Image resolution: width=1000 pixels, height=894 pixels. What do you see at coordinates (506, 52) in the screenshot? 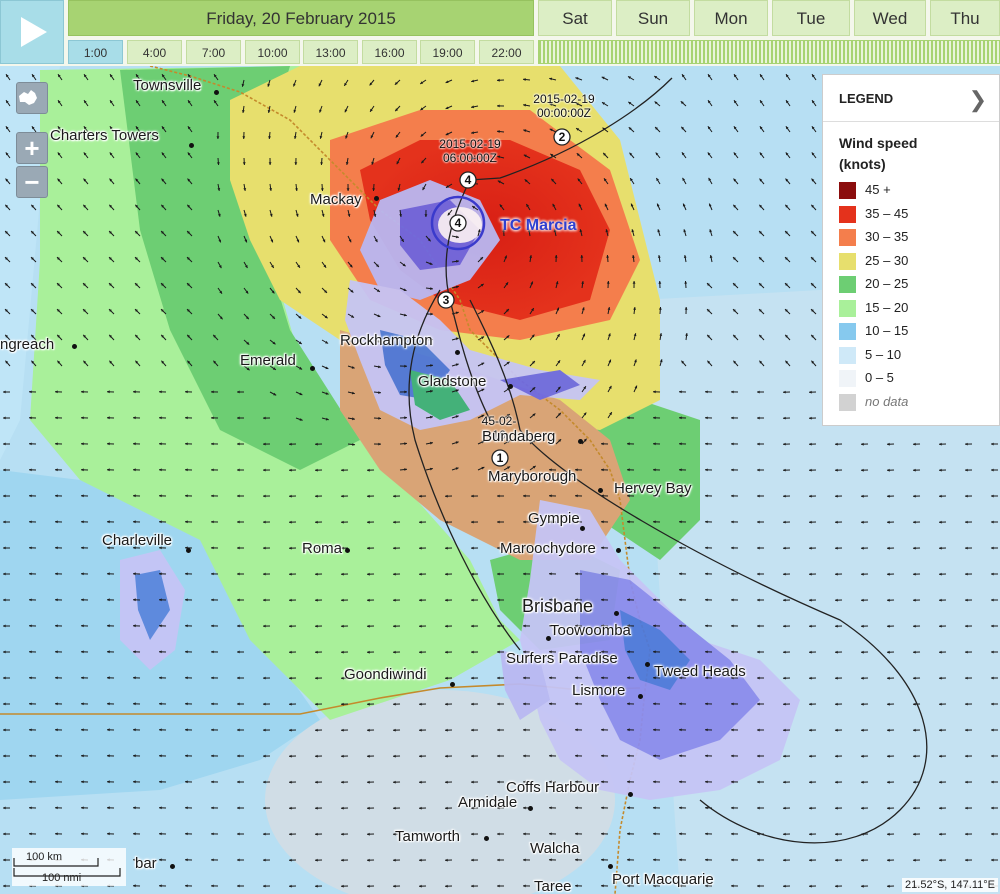
I see `hour-tab-2200: 22:00` at bounding box center [506, 52].